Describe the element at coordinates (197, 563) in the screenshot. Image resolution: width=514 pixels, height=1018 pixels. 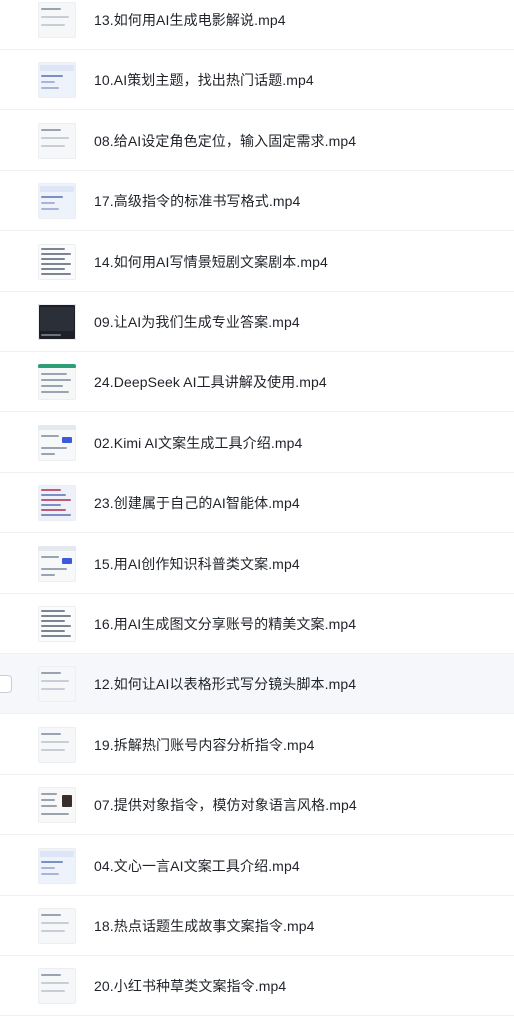
I see `file-name: 15.用AI创作知识科普类文案.mp4` at that location.